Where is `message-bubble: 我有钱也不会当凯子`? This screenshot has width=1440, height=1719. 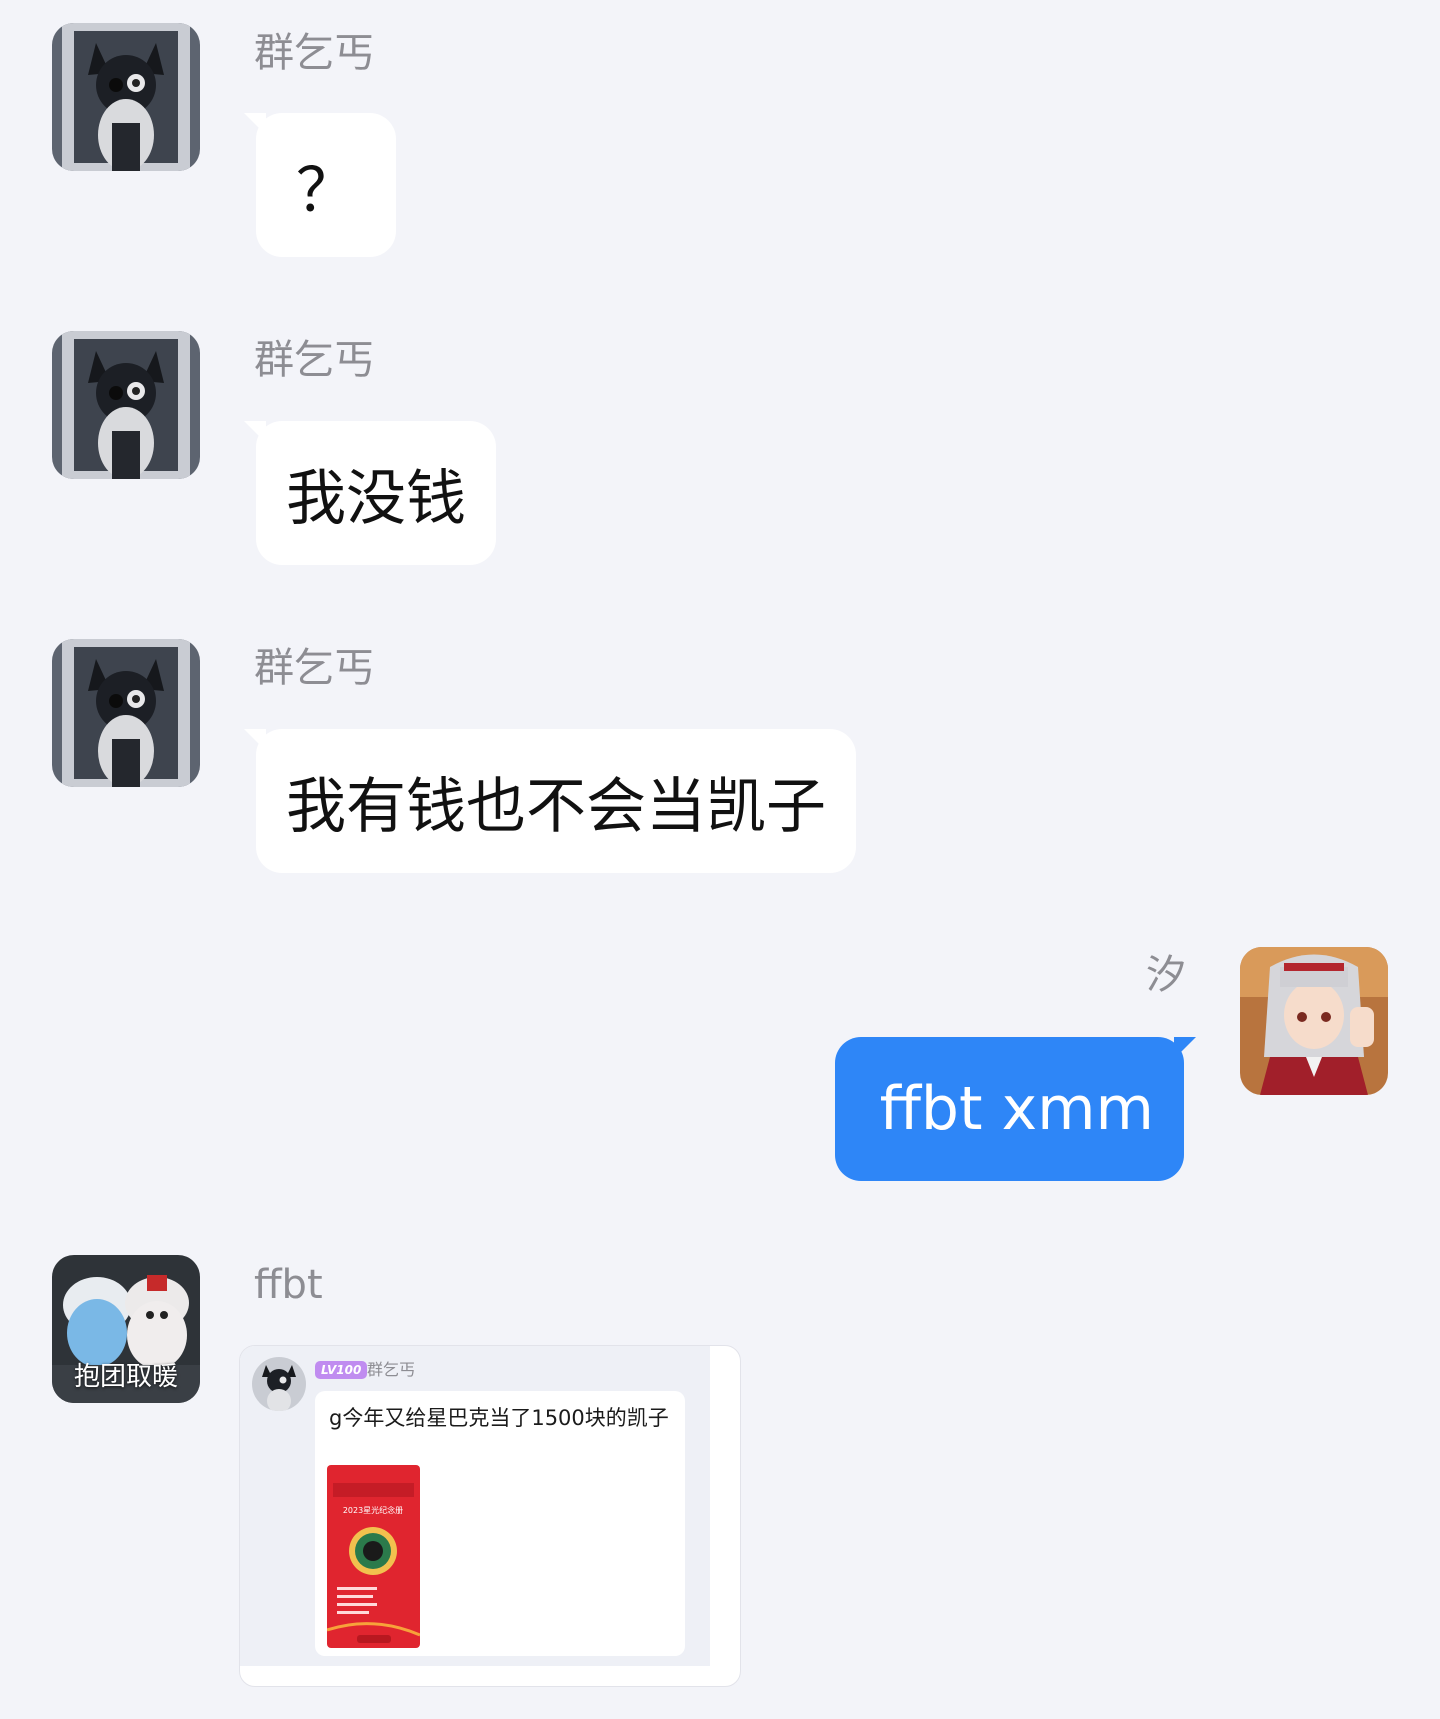 message-bubble: 我有钱也不会当凯子 is located at coordinates (550, 801).